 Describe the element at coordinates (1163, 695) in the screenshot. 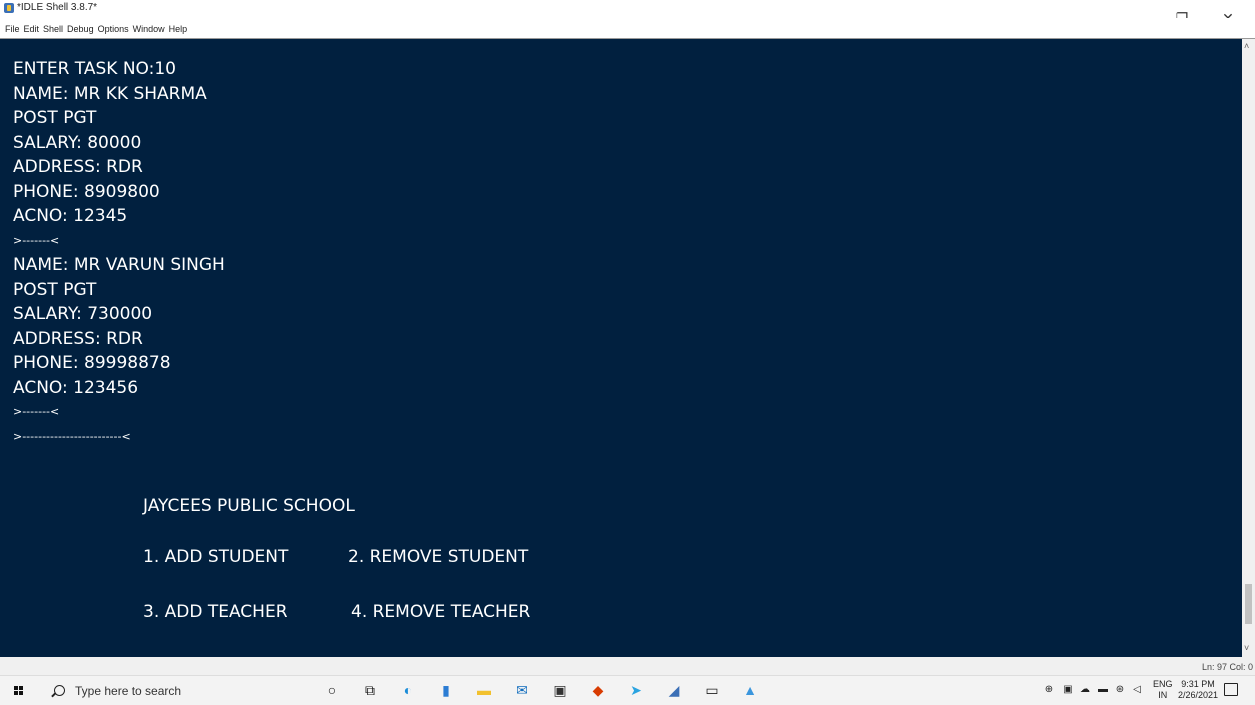

I see `region-code: IN` at that location.